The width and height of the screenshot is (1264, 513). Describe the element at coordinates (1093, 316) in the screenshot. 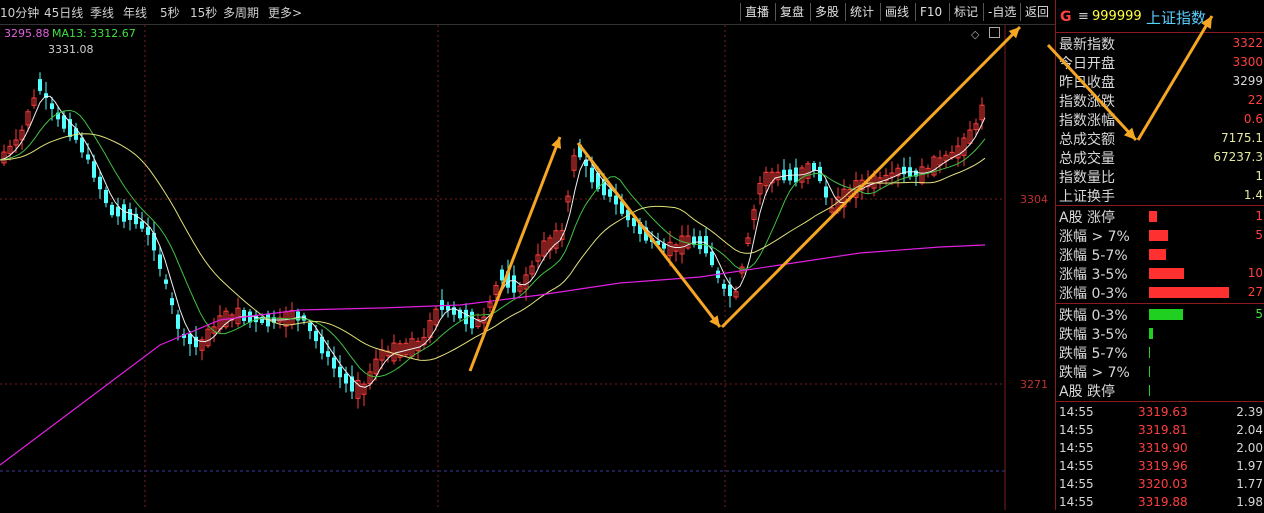

I see `down-dist-label: 跌幅 0-3%` at that location.